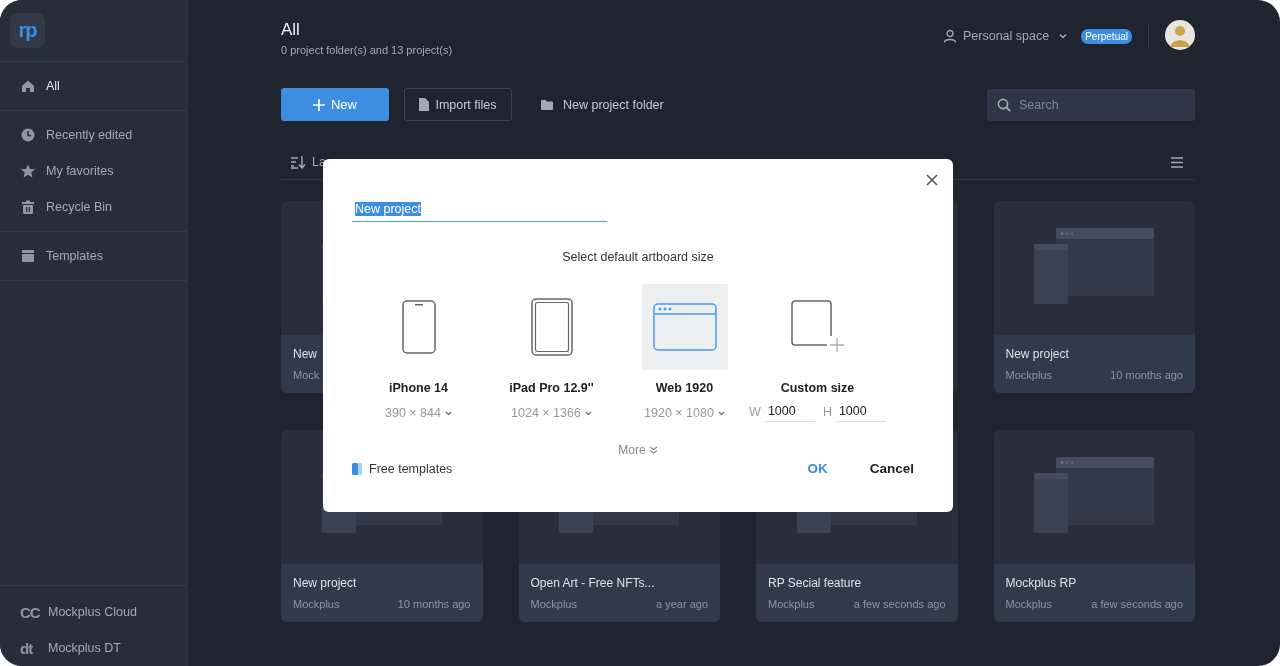 The width and height of the screenshot is (1280, 666). I want to click on sidebar-item: Recycle Bin, so click(93, 207).